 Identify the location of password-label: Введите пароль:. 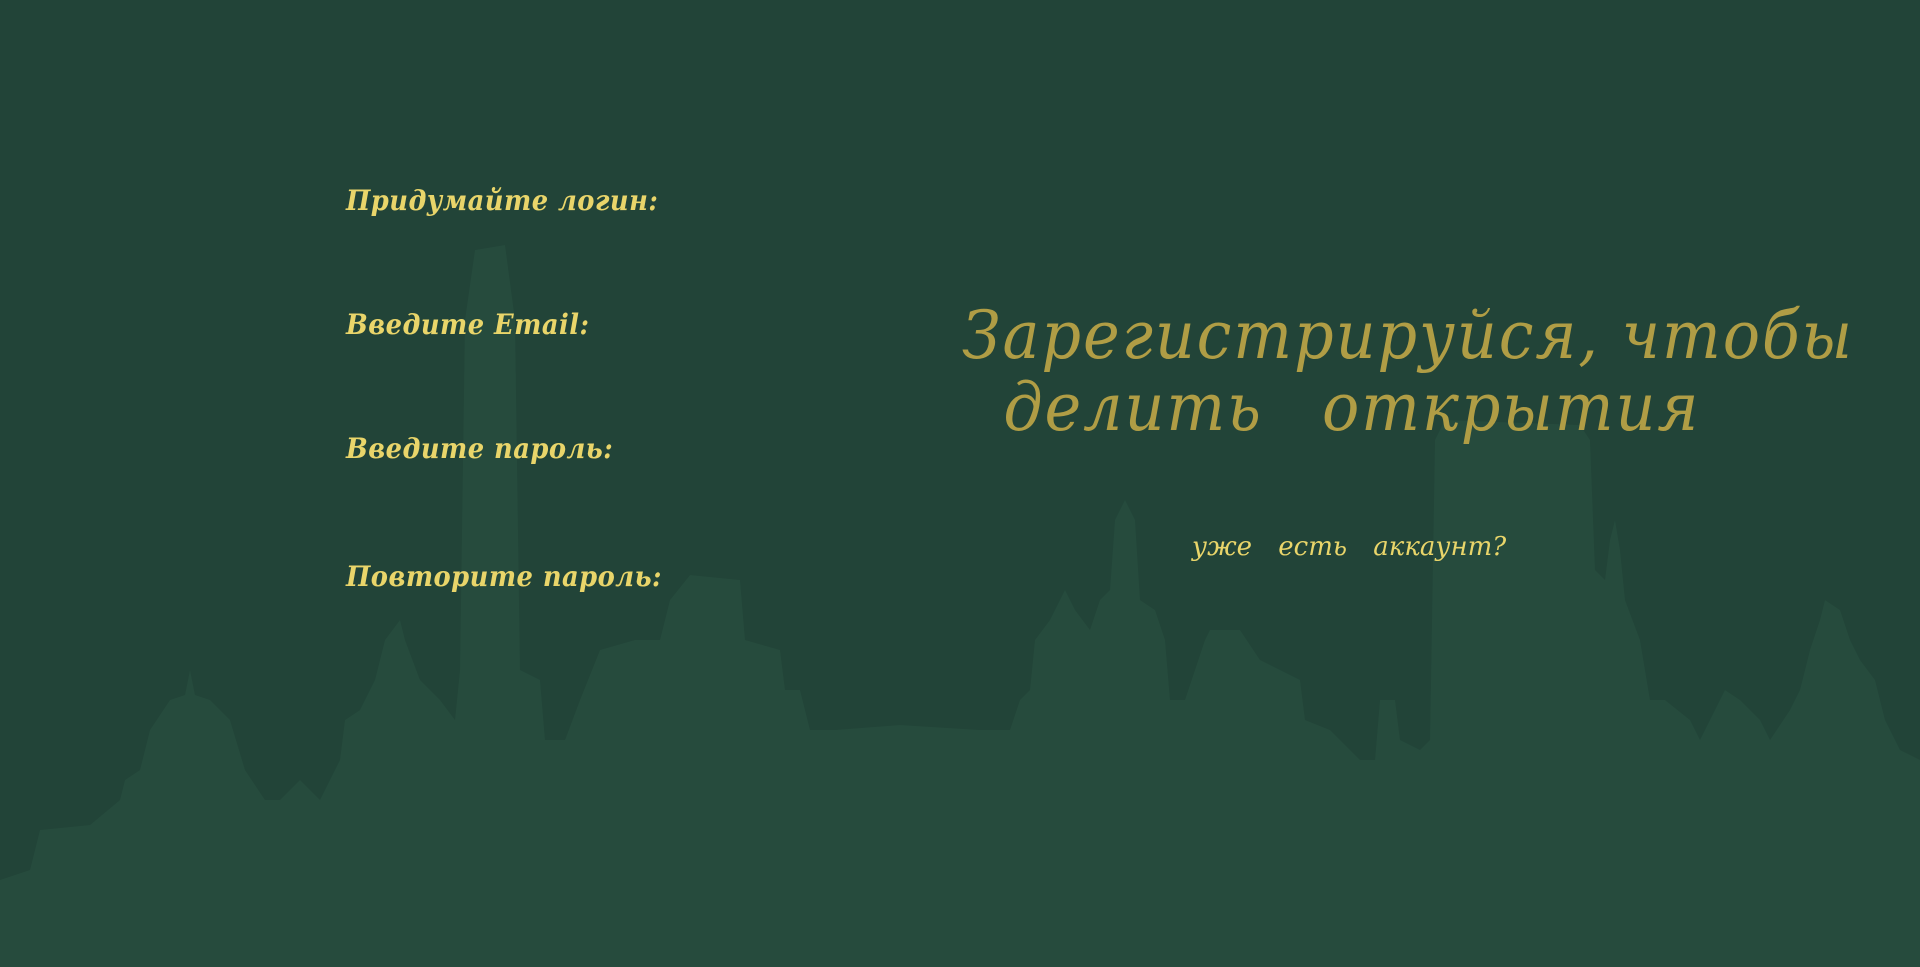
(480, 448).